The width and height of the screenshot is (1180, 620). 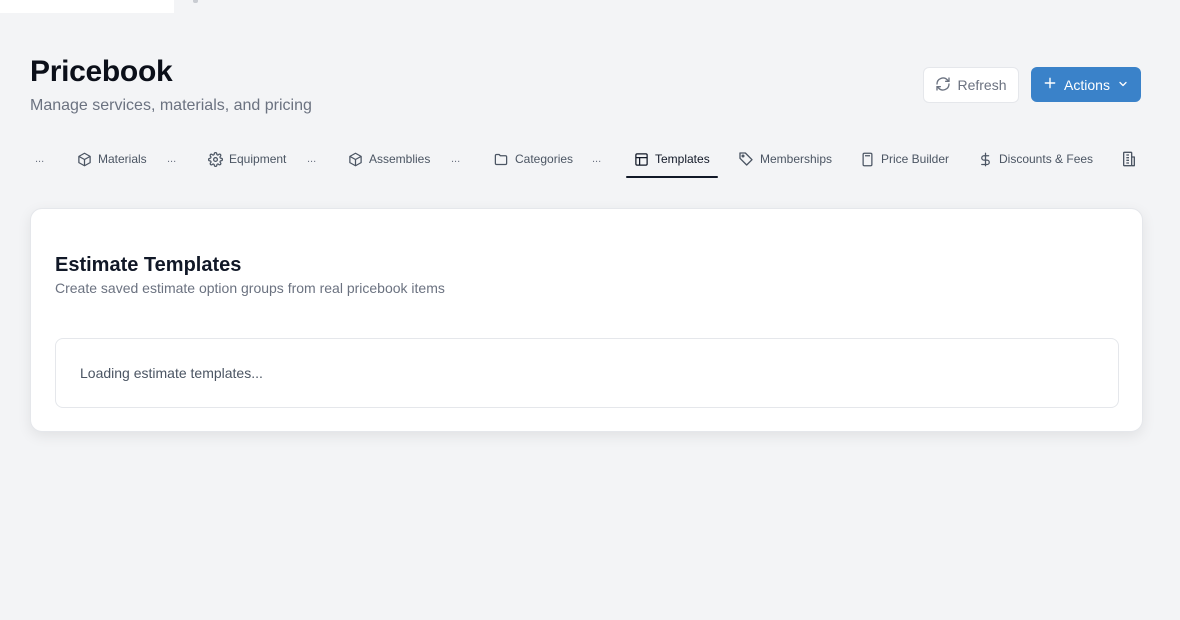 What do you see at coordinates (1123, 85) in the screenshot?
I see `chevron-down-icon` at bounding box center [1123, 85].